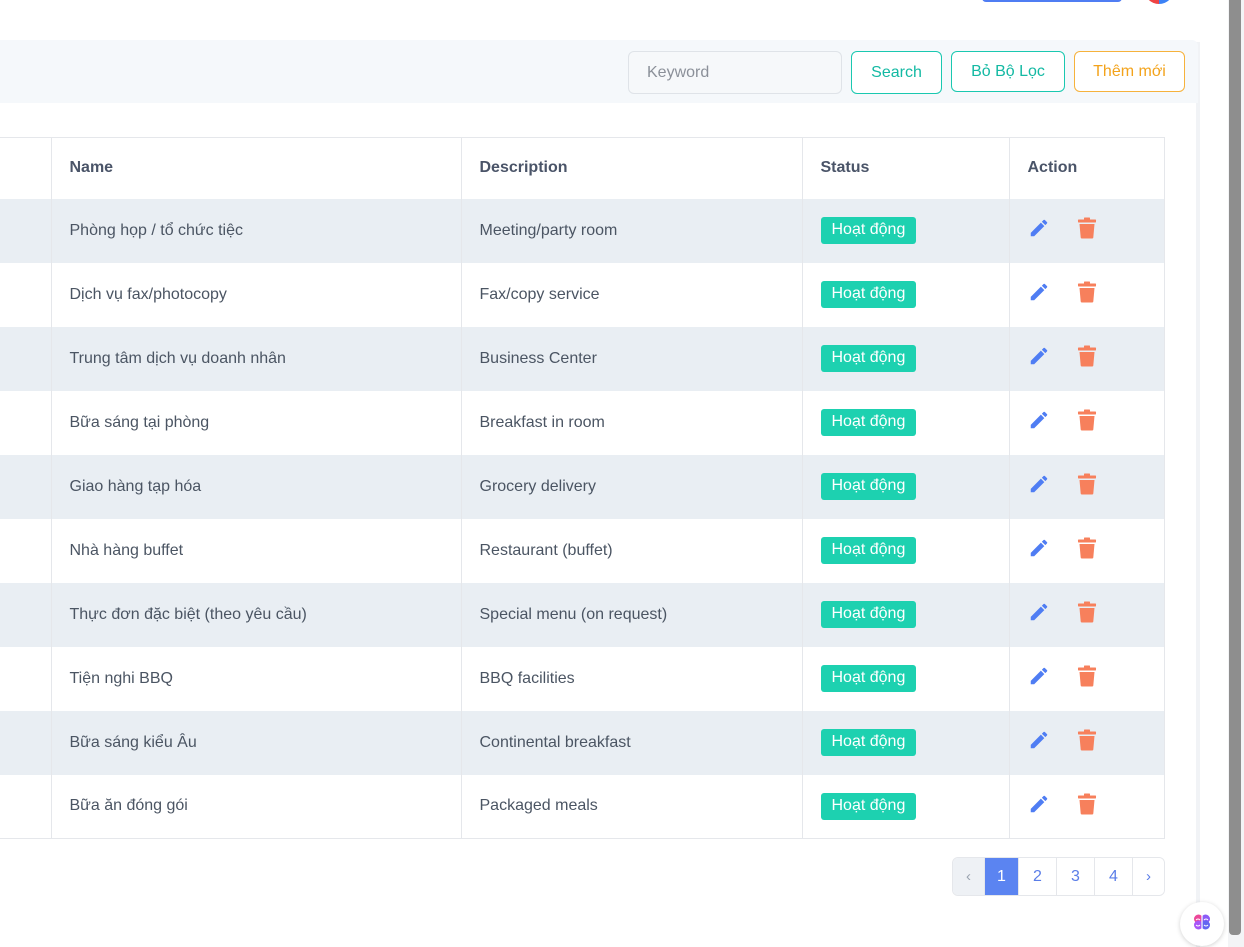 The height and width of the screenshot is (947, 1244). I want to click on cell-description: Meeting/party room, so click(632, 230).